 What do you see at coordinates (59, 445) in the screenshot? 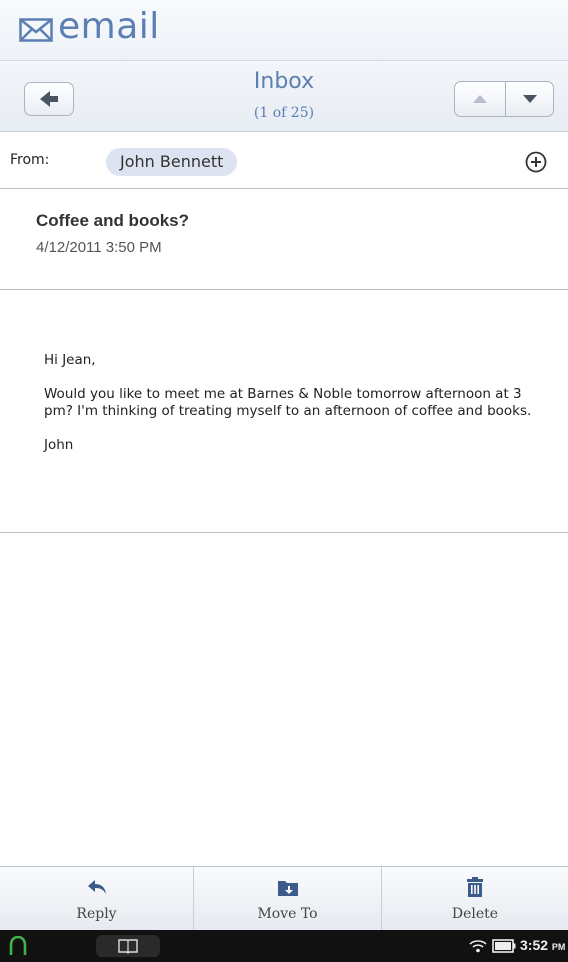
I see `body-signature: John` at bounding box center [59, 445].